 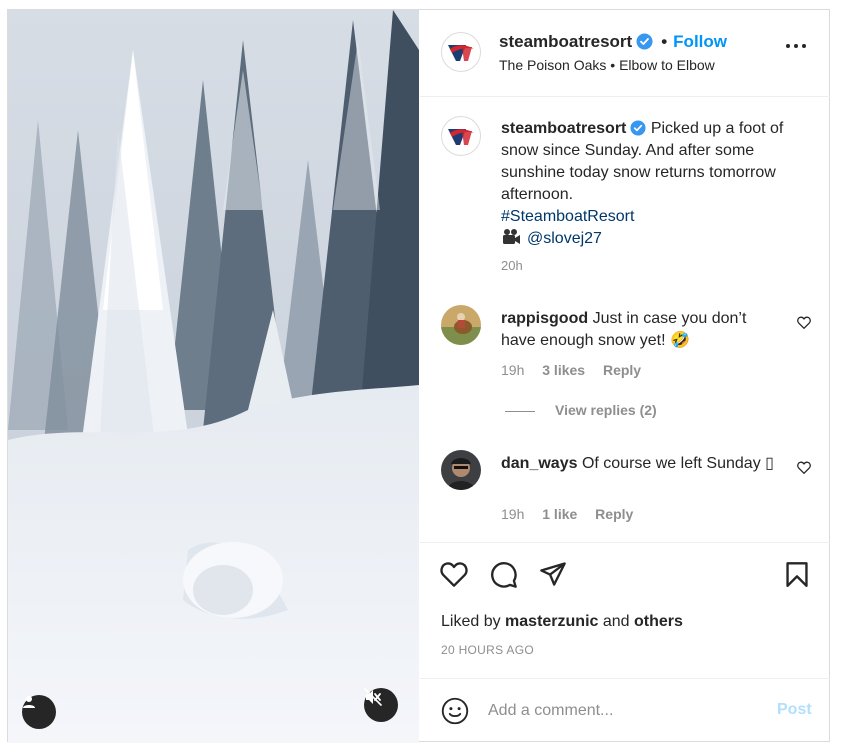 I want to click on view-replies-label: View replies (2), so click(x=606, y=410).